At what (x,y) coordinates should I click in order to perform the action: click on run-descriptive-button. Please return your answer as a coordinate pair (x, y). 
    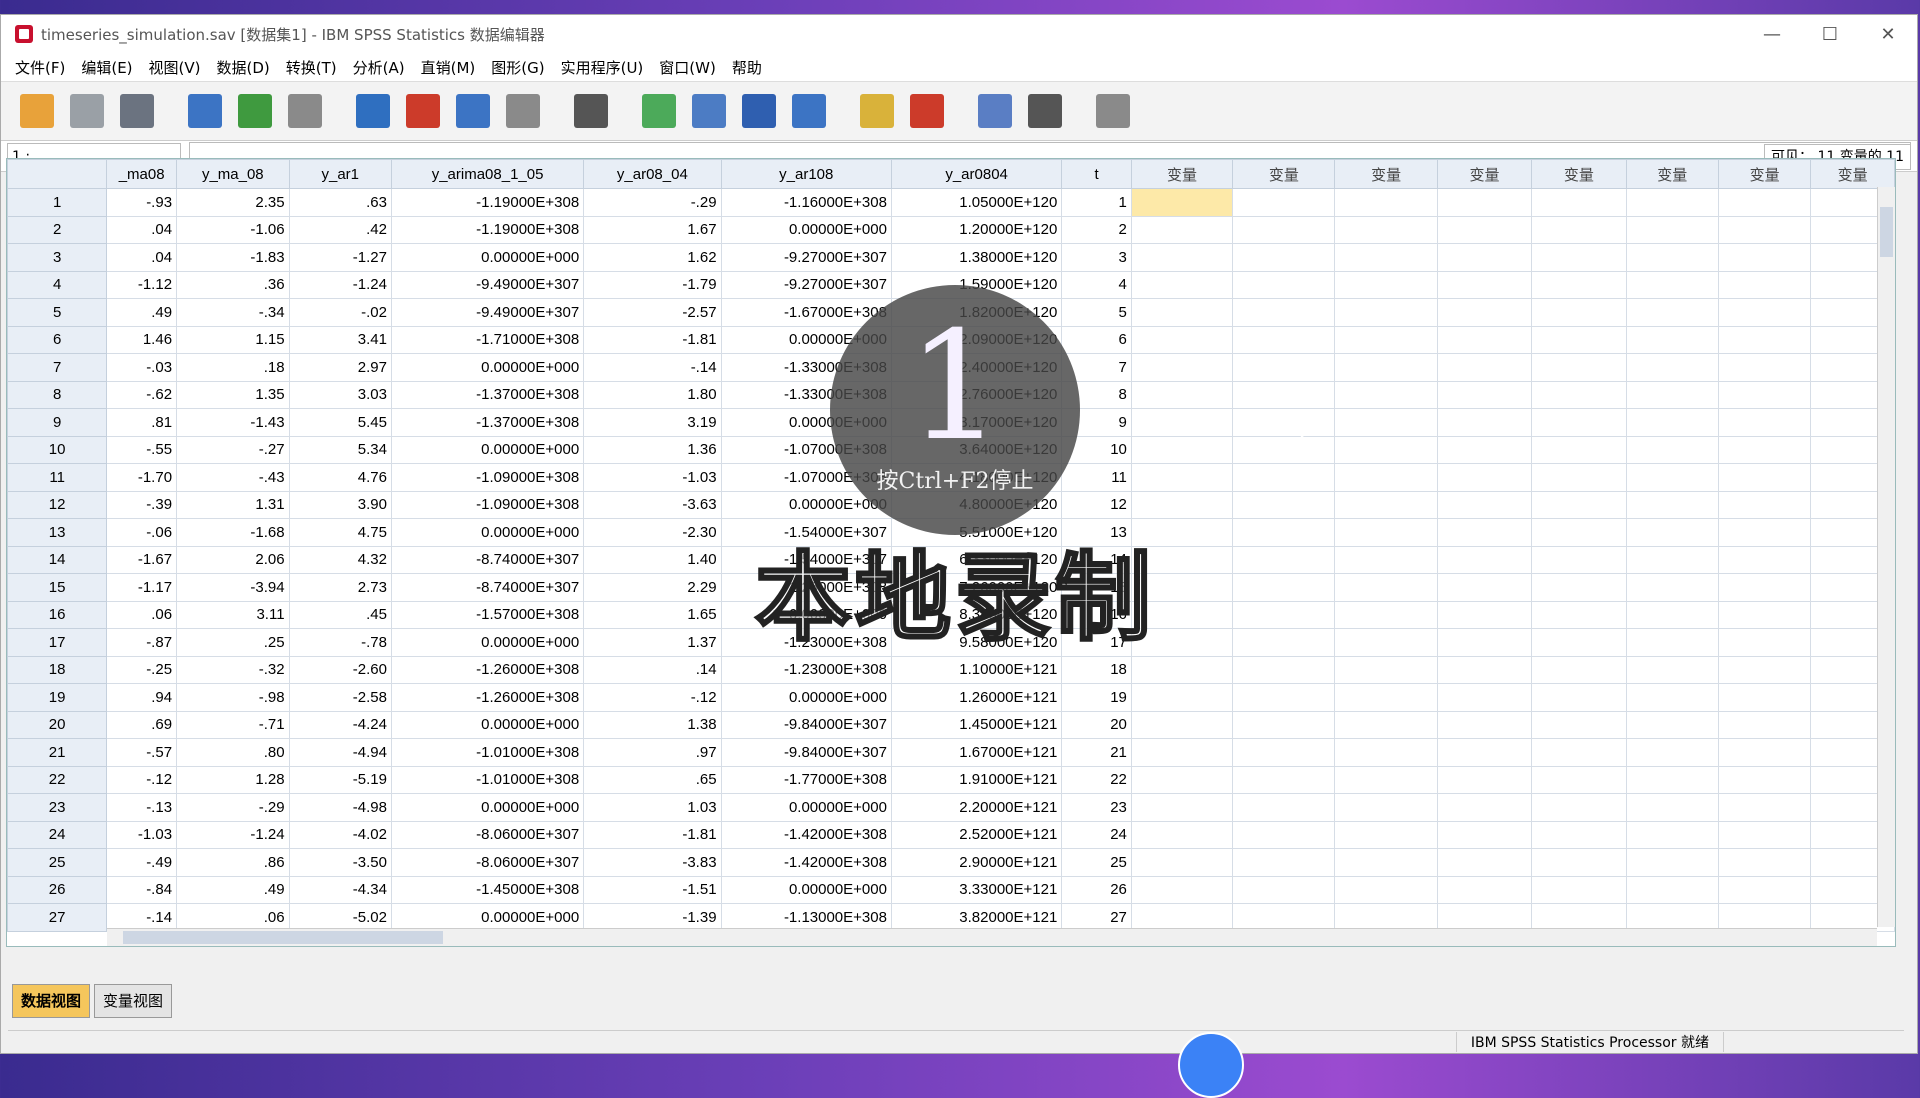
    Looking at the image, I should click on (523, 111).